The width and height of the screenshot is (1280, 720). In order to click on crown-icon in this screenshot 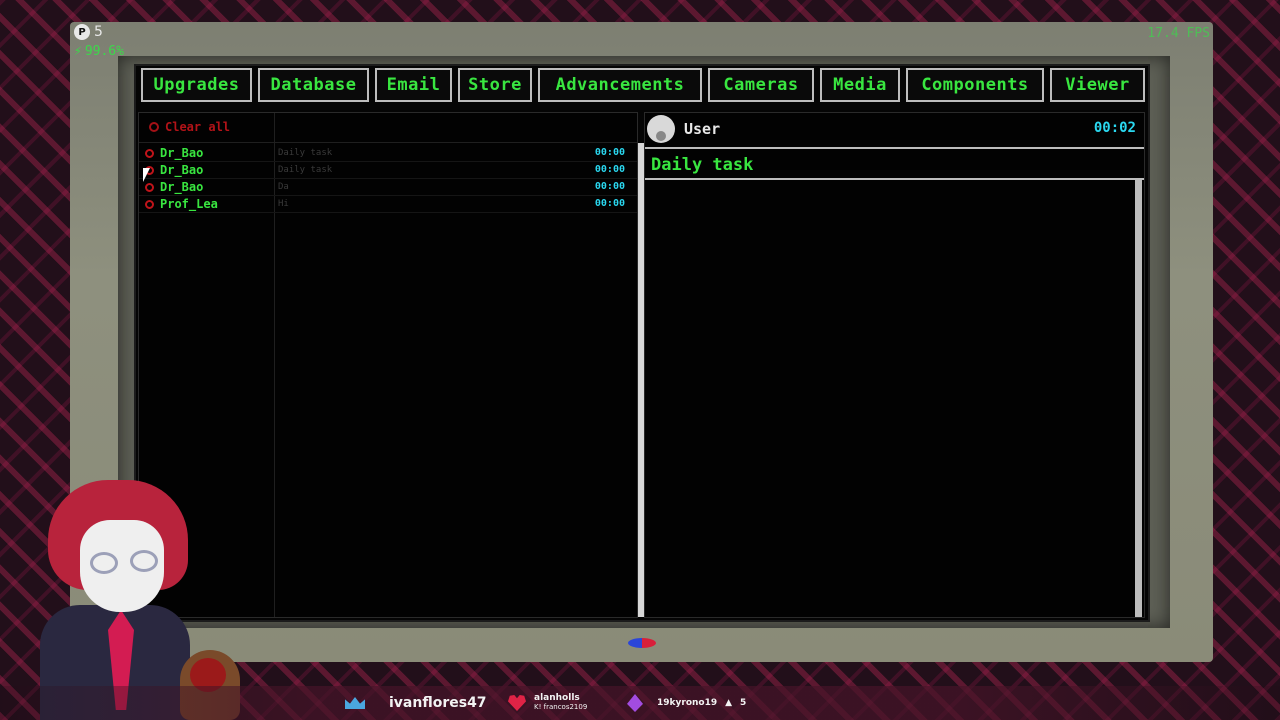, I will do `click(355, 703)`.